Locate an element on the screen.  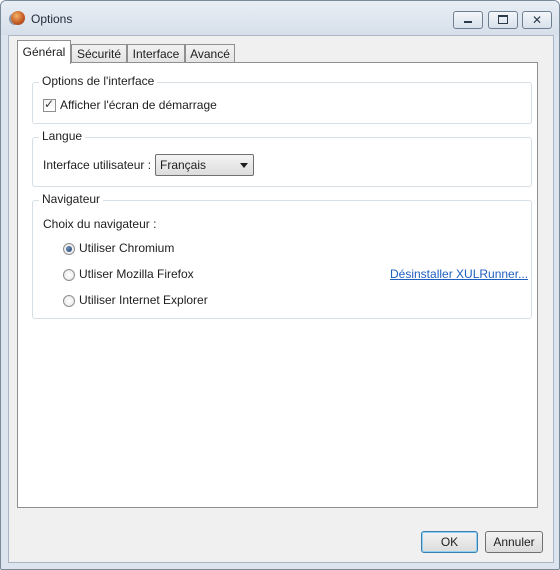
tab-general: Général is located at coordinates (44, 52).